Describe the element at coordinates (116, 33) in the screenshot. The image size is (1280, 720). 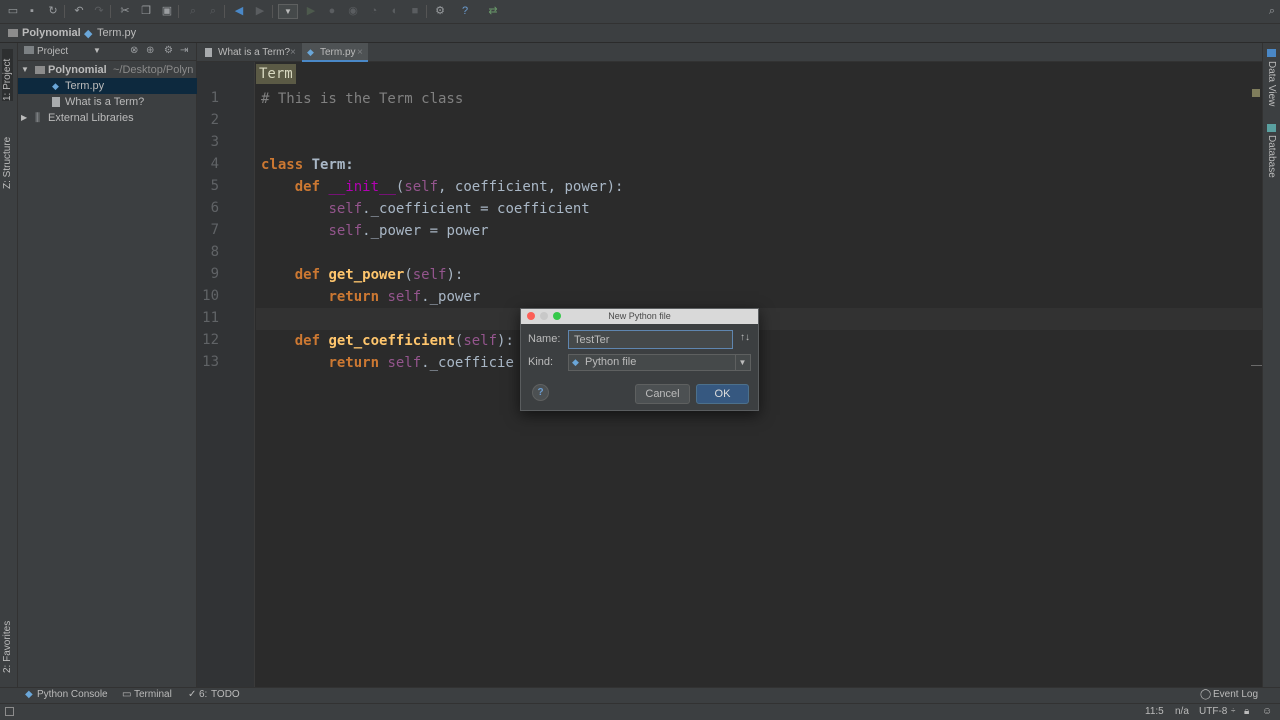
I see `nav-file: Term.py` at that location.